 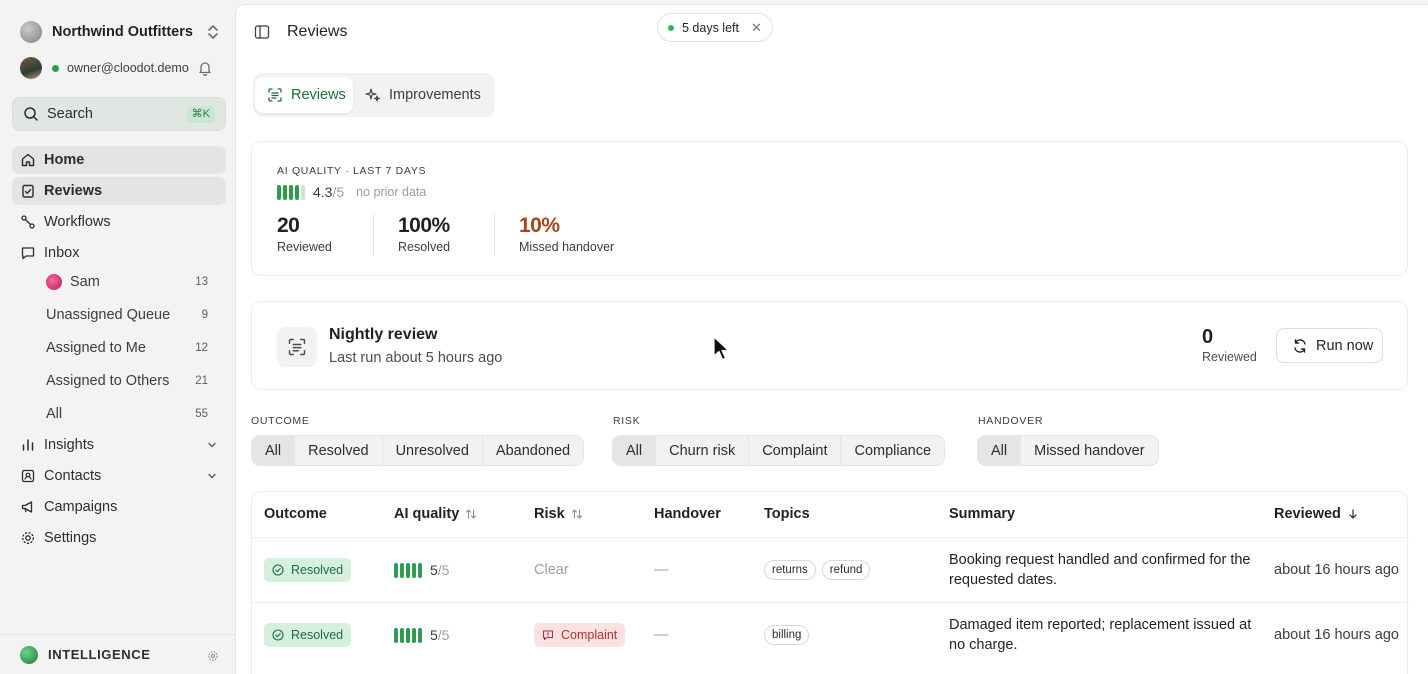 What do you see at coordinates (200, 114) in the screenshot?
I see `shortcut-badge: ⌘K` at bounding box center [200, 114].